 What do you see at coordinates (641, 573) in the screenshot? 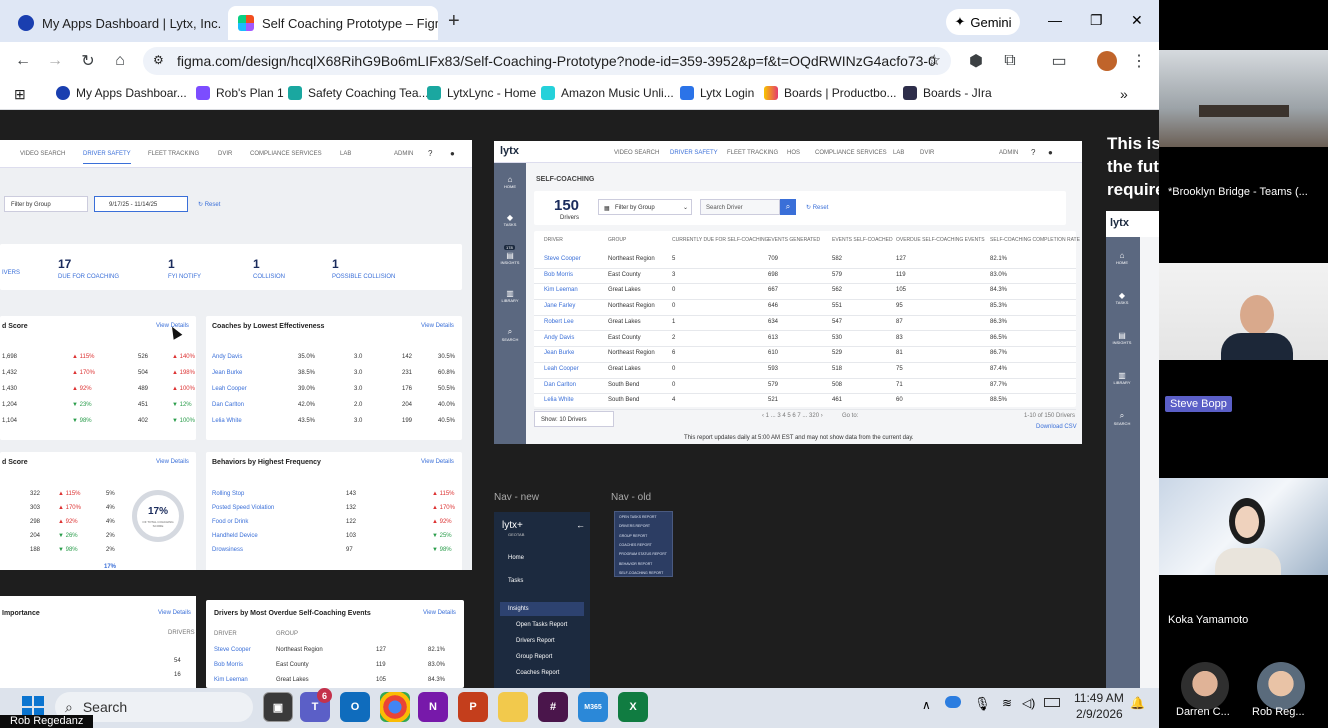
I see `nav-old-item: SELF-COACHING REPORT` at bounding box center [641, 573].